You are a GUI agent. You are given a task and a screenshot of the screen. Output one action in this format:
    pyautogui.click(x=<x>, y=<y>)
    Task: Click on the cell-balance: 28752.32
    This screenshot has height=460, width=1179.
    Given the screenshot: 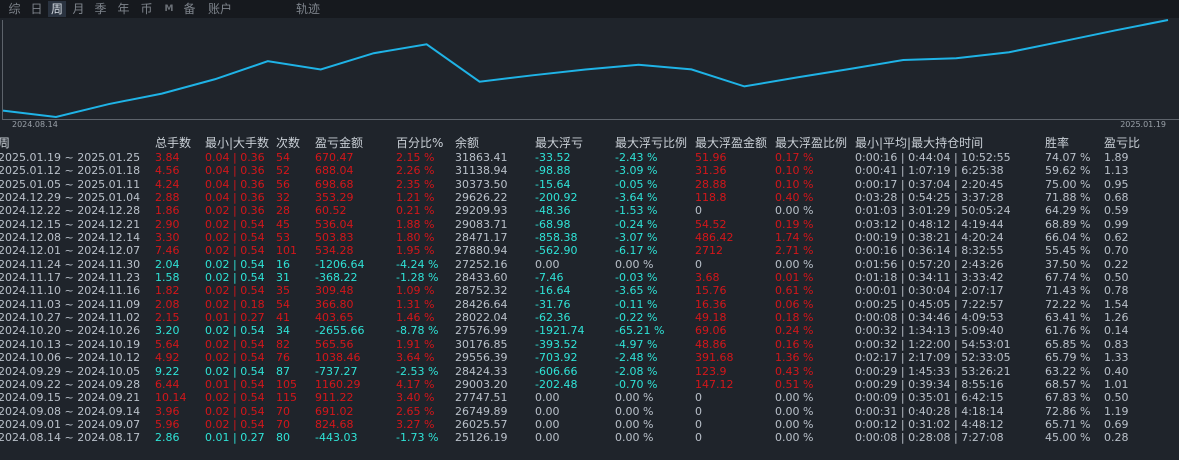 What is the action you would take?
    pyautogui.click(x=481, y=291)
    